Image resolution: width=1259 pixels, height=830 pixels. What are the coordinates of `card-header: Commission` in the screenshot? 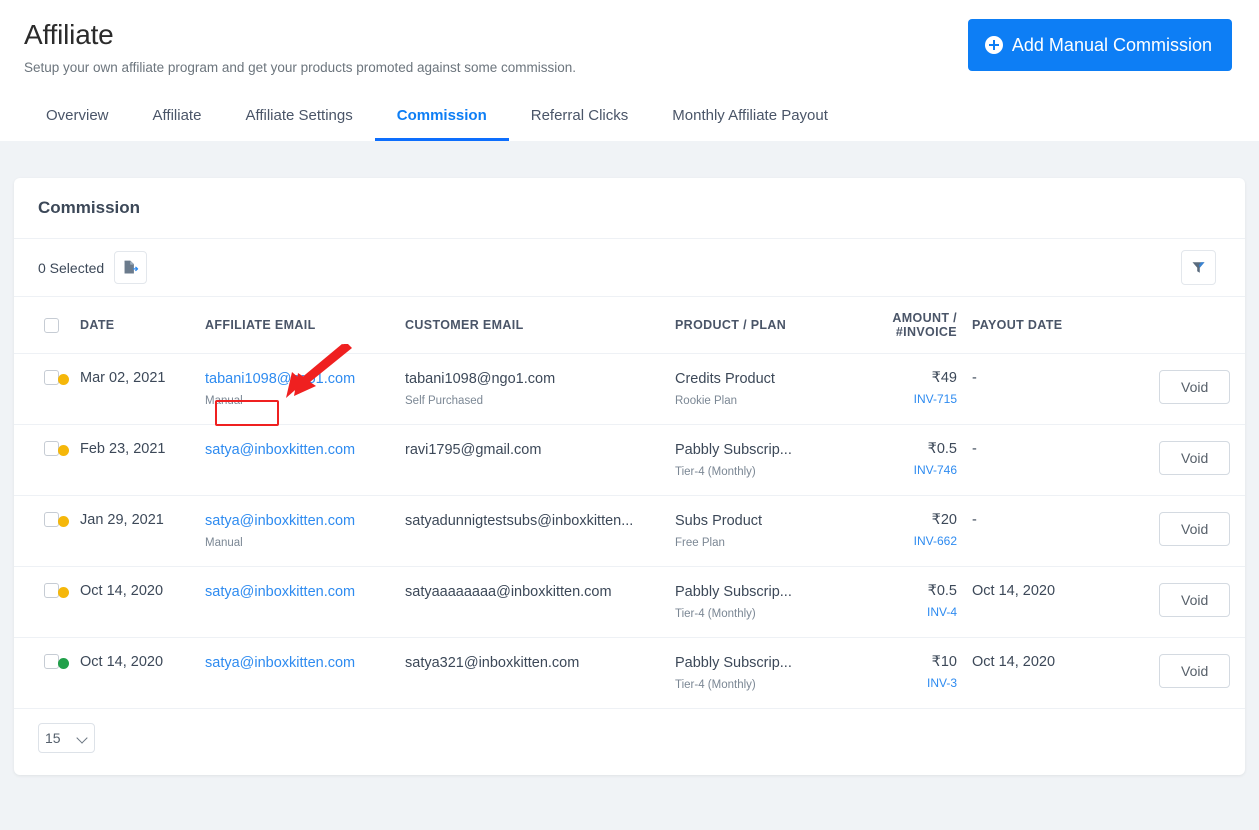 It's located at (629, 208).